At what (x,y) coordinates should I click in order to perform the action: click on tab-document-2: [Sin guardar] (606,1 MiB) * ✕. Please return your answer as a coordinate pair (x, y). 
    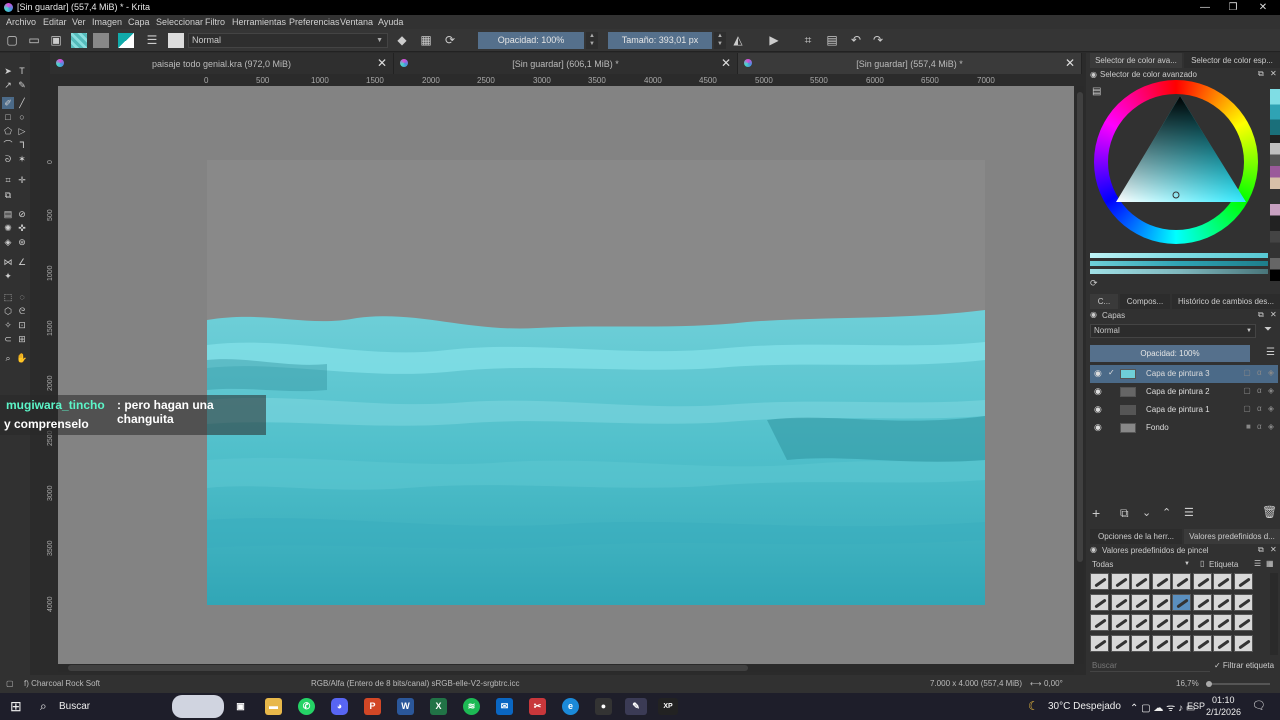
    Looking at the image, I should click on (566, 63).